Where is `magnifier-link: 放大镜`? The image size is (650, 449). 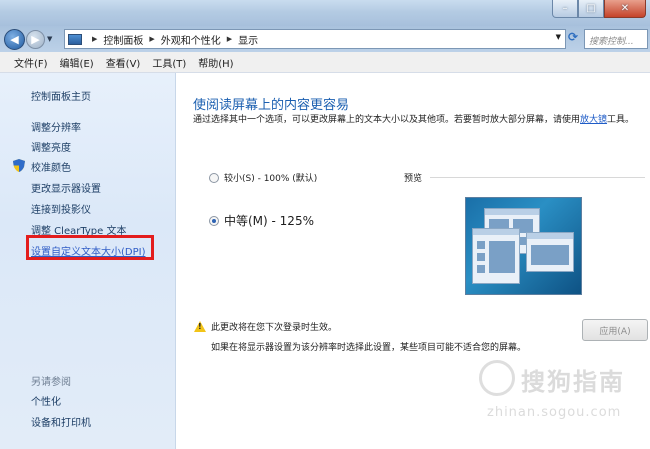
magnifier-link: 放大镜 is located at coordinates (593, 120).